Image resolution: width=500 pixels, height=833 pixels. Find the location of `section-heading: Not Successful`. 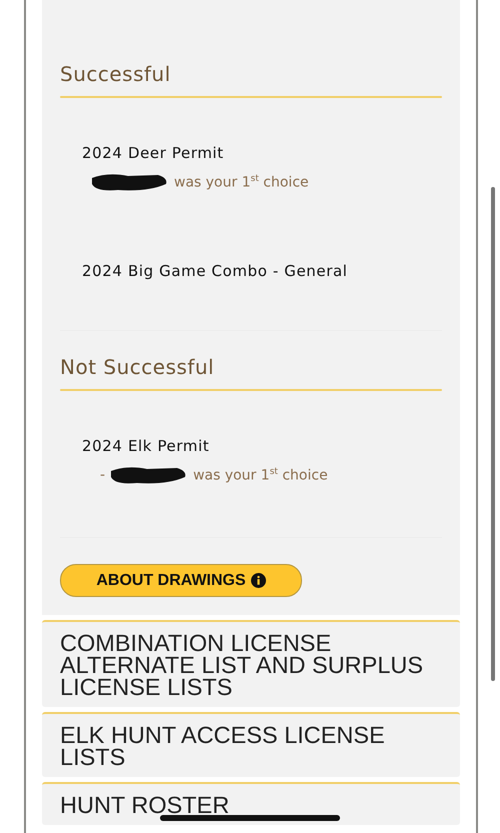

section-heading: Not Successful is located at coordinates (137, 367).